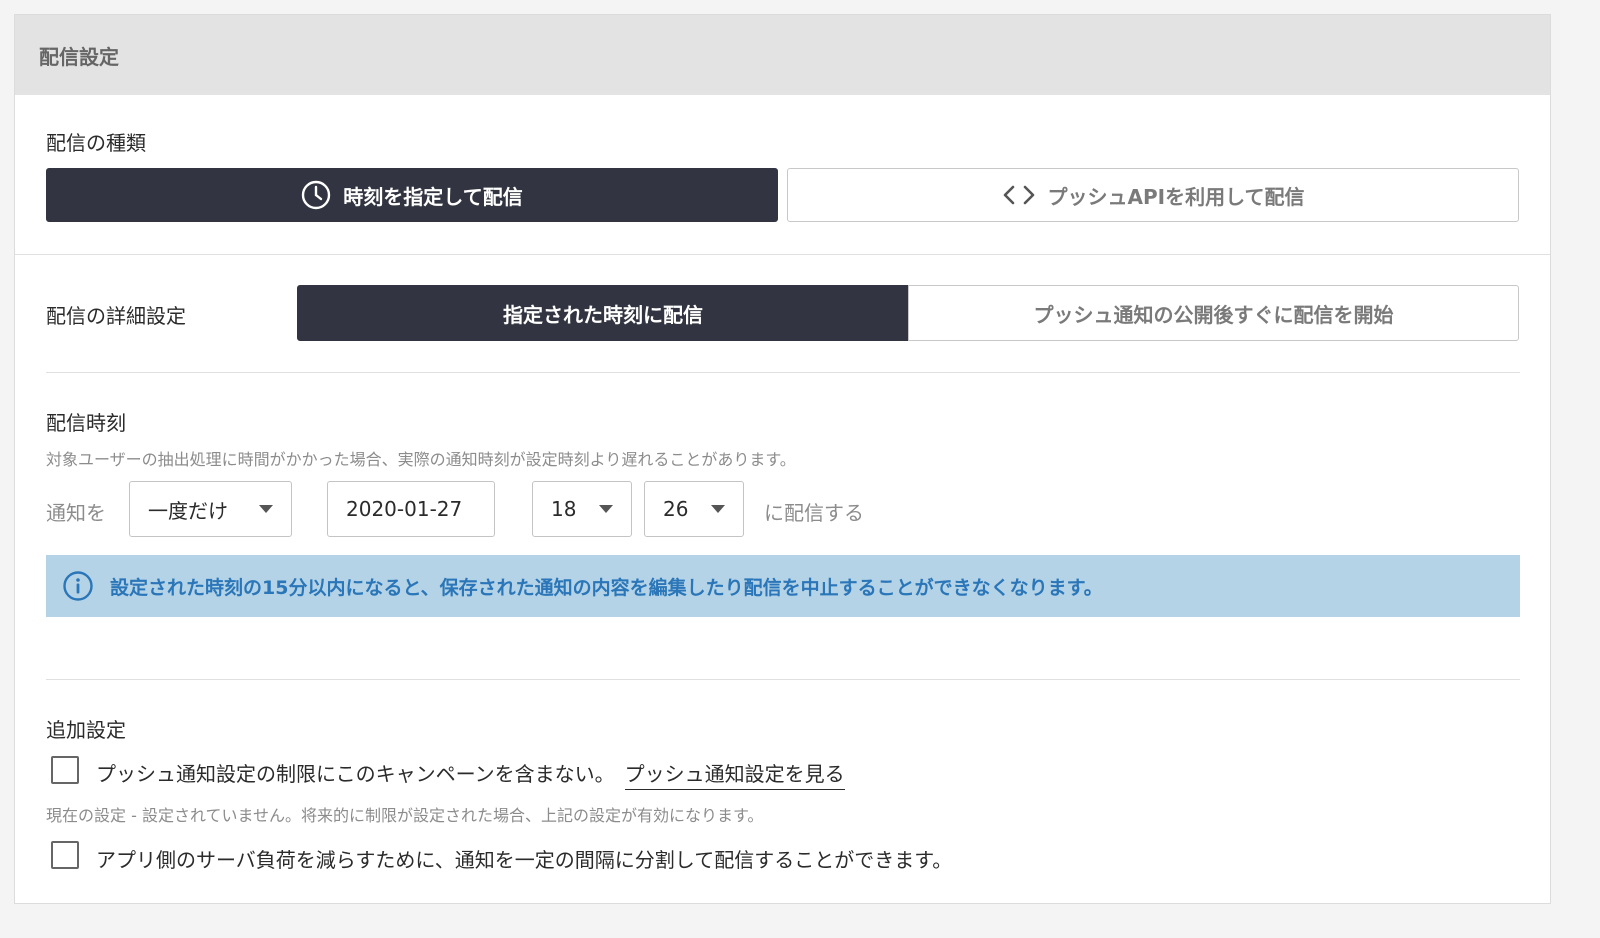  I want to click on split-delivery-checkbox, so click(65, 855).